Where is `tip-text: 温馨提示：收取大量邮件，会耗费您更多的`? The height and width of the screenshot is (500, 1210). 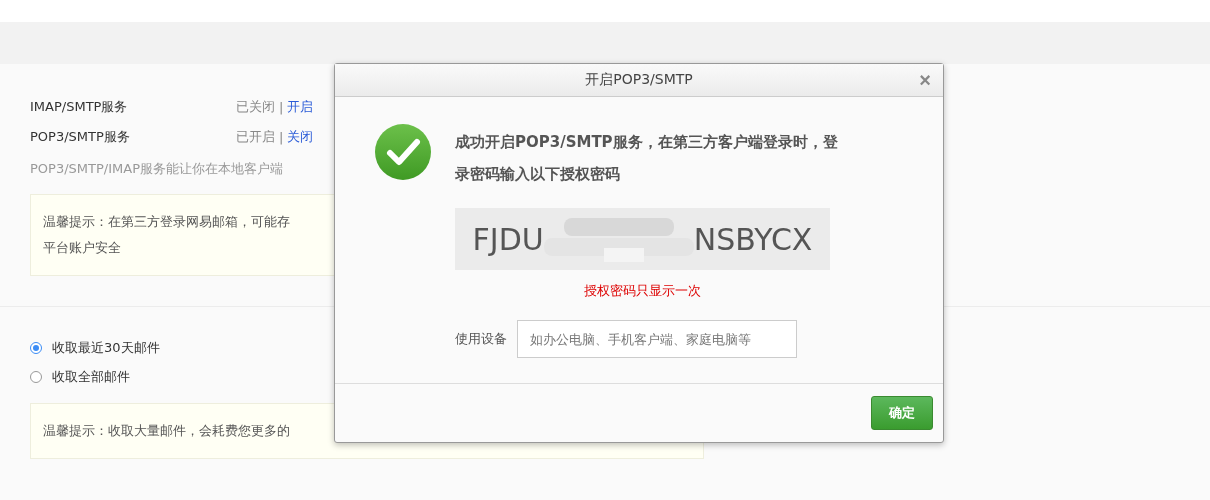 tip-text: 温馨提示：收取大量邮件，会耗费您更多的 is located at coordinates (166, 431).